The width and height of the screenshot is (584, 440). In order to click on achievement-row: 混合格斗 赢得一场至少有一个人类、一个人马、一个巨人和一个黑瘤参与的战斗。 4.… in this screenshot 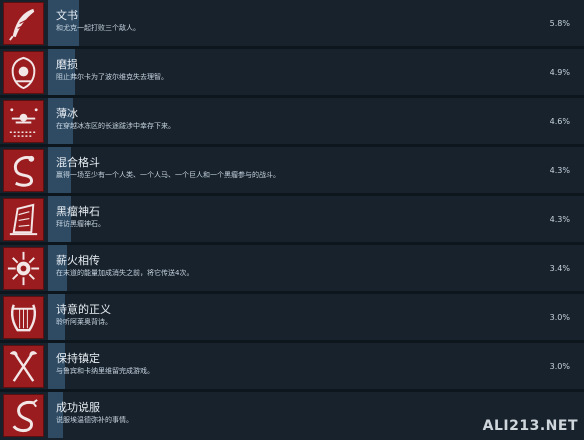, I will do `click(292, 171)`.